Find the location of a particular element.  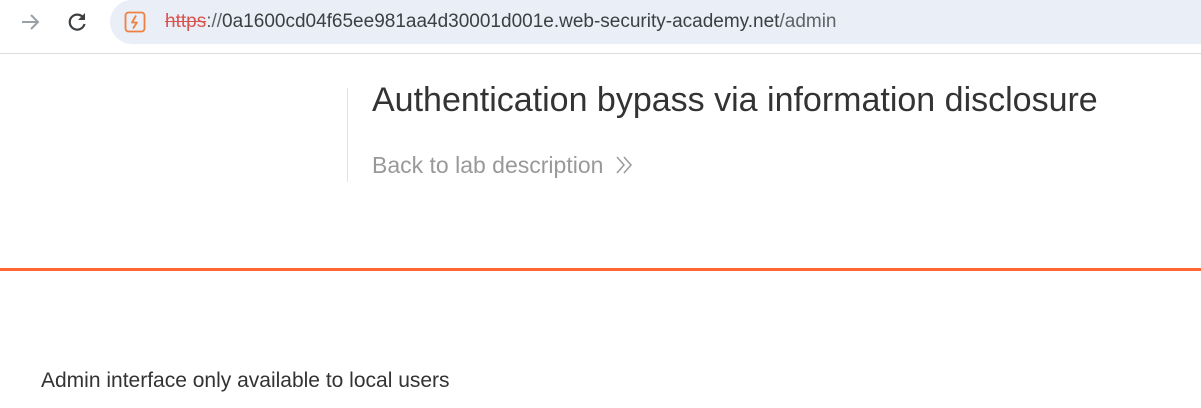

double-chevron-right-icon is located at coordinates (624, 165).